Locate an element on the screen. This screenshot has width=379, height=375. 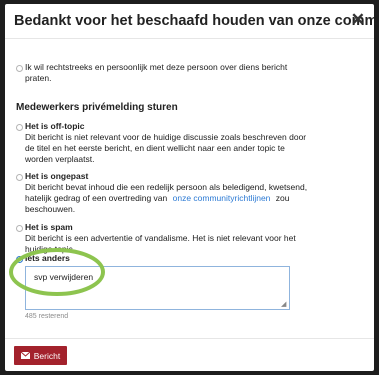
direct-message-label-line2: praten. is located at coordinates (38, 78).